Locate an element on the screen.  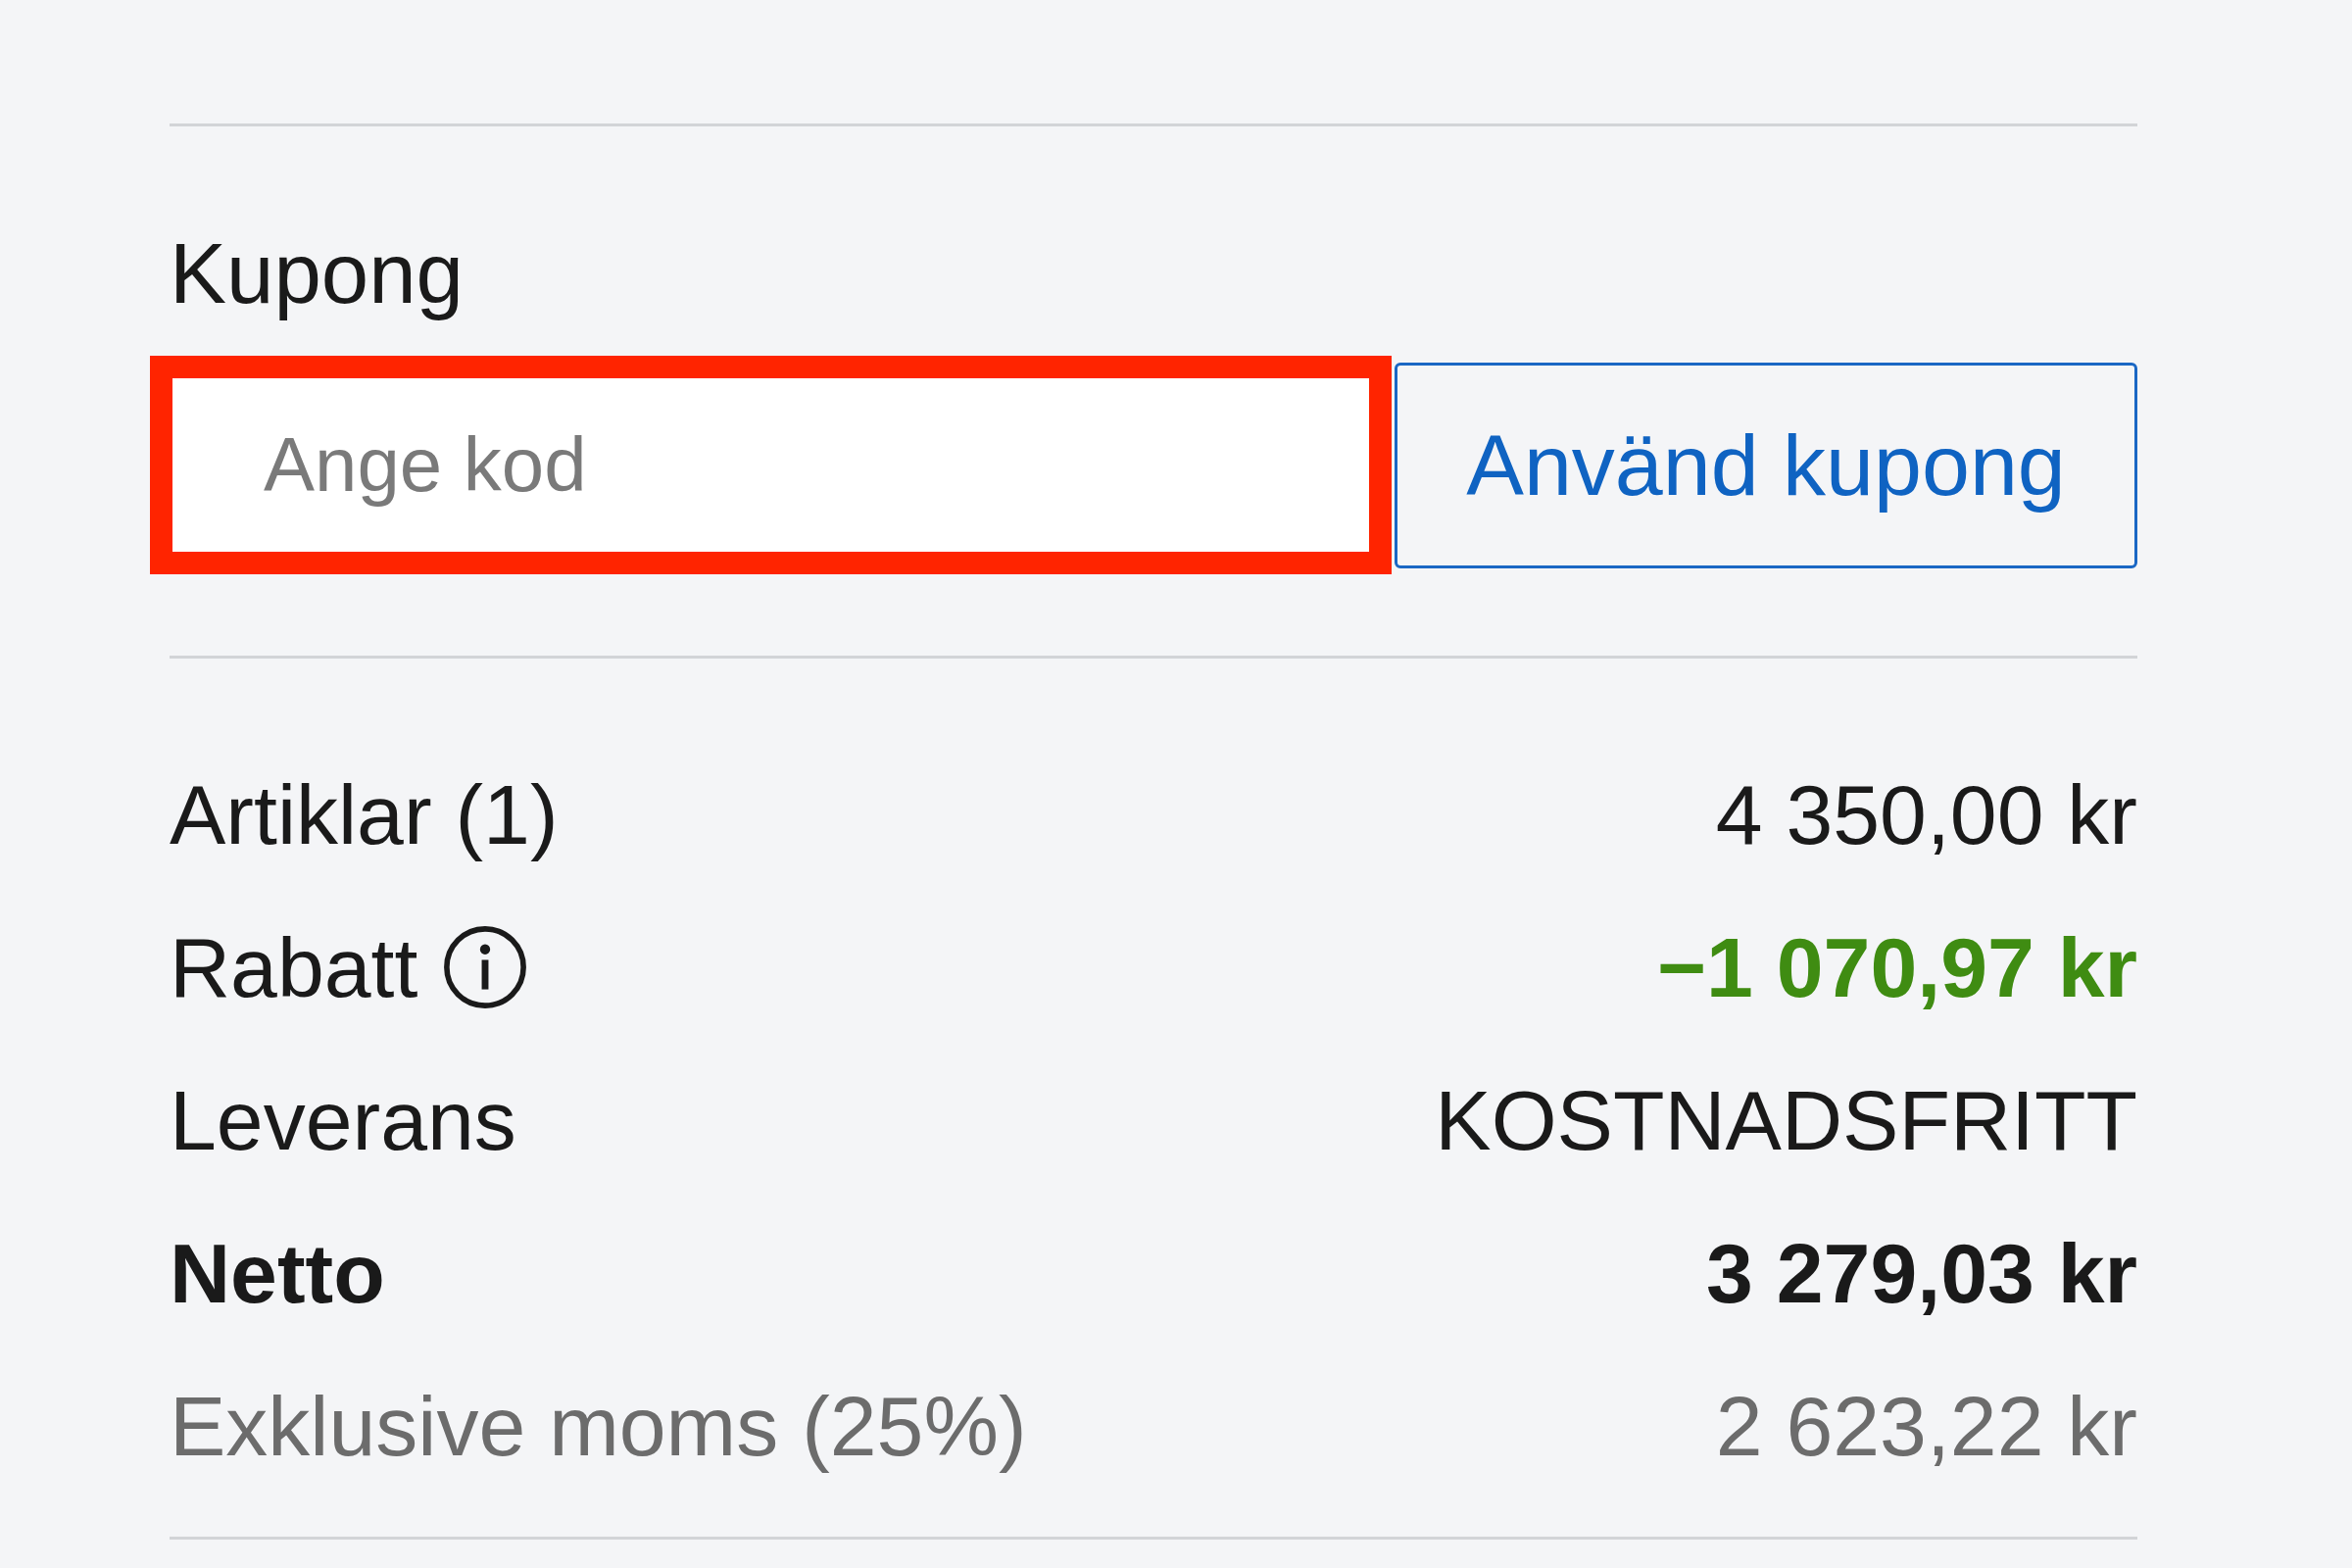
summary-label: Leverans is located at coordinates (343, 1120).